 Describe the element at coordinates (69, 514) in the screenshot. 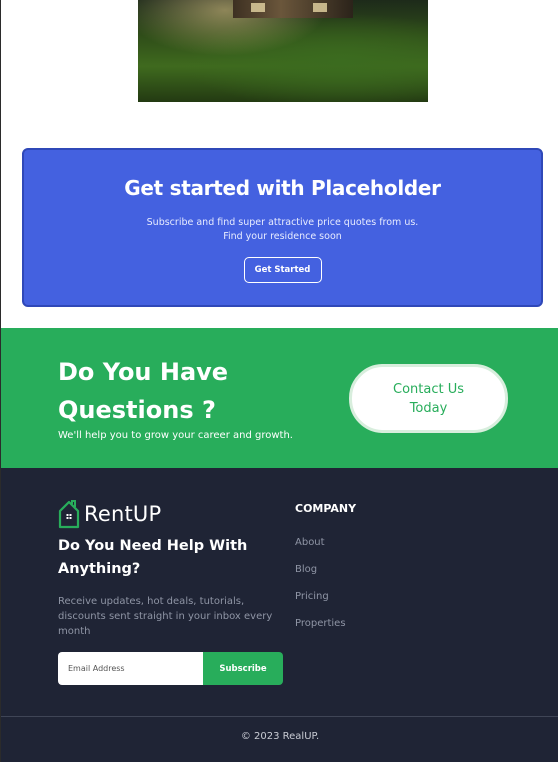

I see `house-icon` at that location.